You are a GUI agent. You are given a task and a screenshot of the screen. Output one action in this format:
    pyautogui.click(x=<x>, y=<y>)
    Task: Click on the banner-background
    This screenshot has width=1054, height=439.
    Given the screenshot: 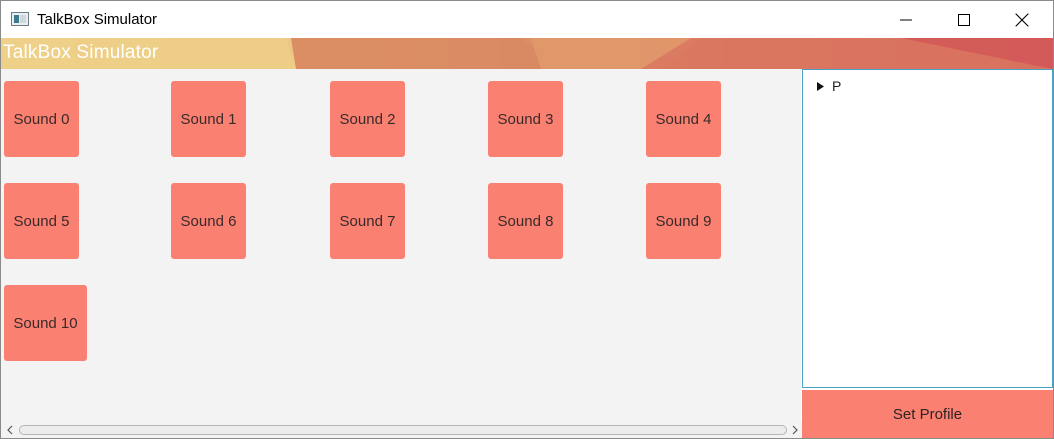 What is the action you would take?
    pyautogui.click(x=527, y=53)
    